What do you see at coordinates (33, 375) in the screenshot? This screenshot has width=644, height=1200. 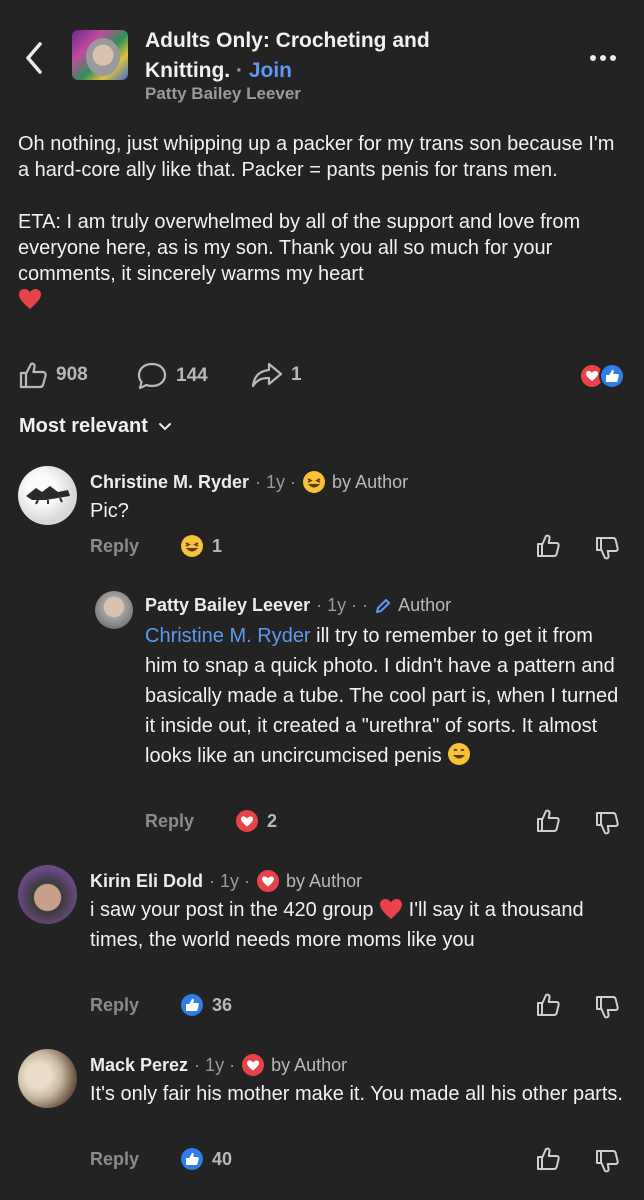 I see `thumbs-up-icon` at bounding box center [33, 375].